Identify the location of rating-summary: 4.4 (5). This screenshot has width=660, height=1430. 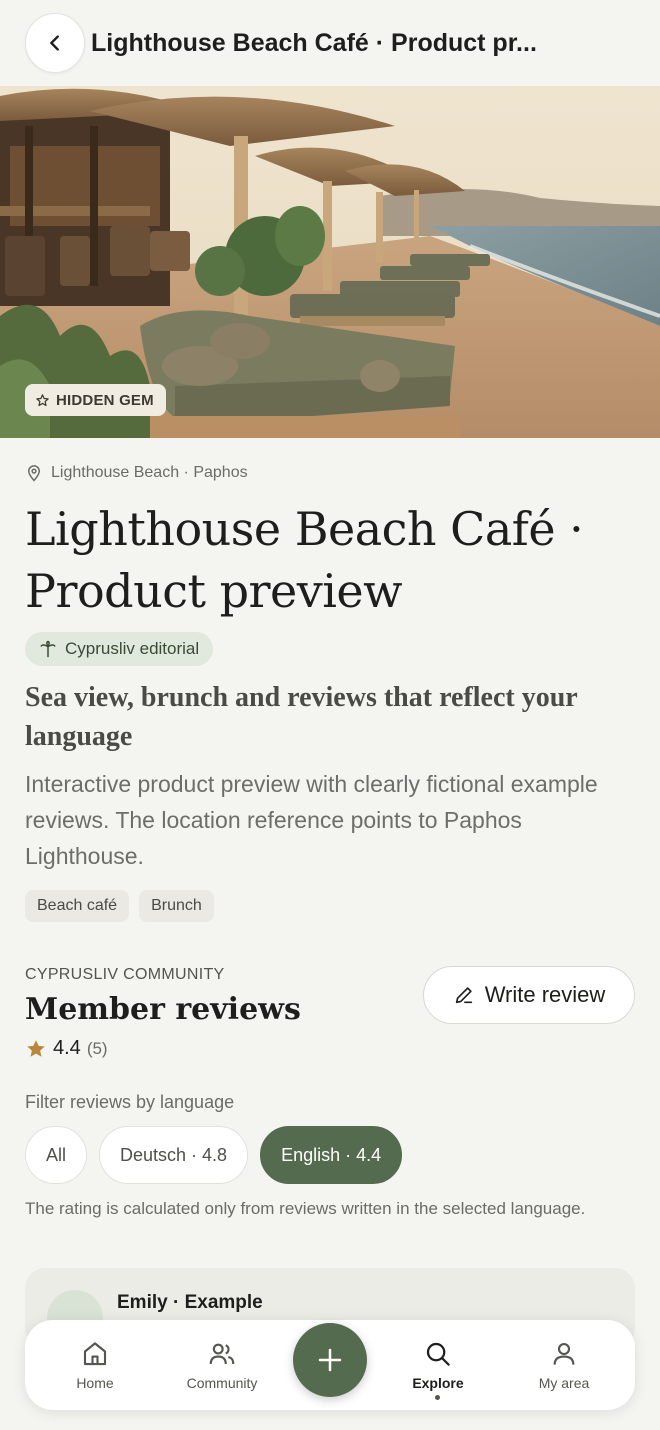
(330, 1048).